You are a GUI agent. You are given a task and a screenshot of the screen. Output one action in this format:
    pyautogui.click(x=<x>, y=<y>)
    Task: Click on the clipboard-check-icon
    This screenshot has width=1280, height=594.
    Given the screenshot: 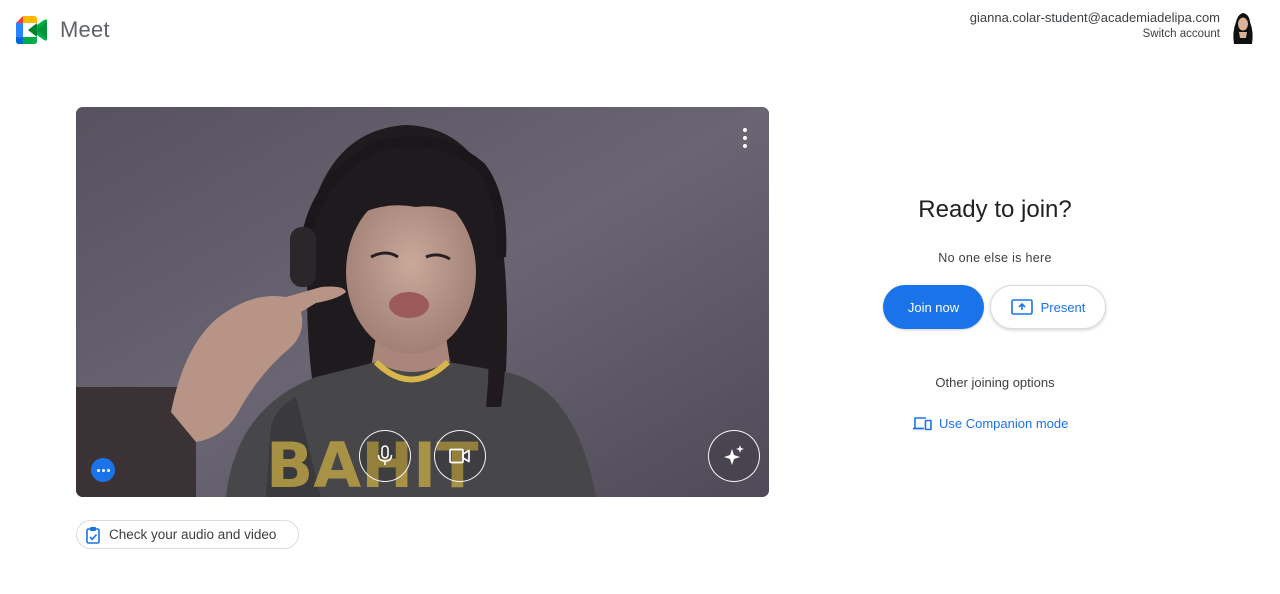 What is the action you would take?
    pyautogui.click(x=93, y=535)
    